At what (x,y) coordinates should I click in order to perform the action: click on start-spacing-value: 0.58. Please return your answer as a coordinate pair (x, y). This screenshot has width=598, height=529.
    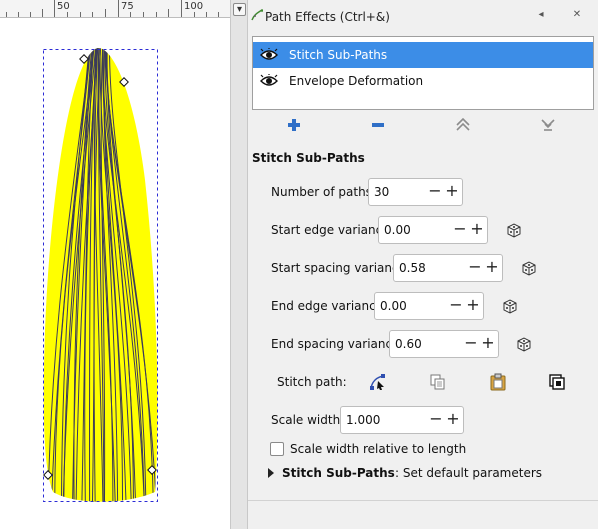
    Looking at the image, I should click on (412, 268).